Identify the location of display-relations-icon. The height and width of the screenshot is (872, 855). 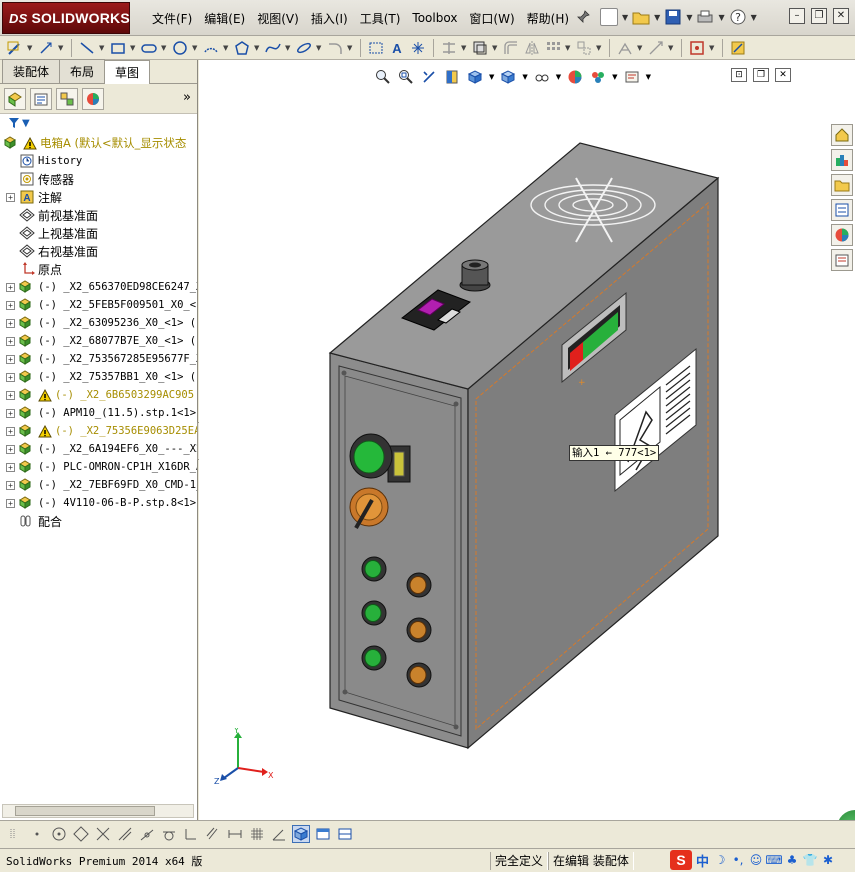
(625, 48).